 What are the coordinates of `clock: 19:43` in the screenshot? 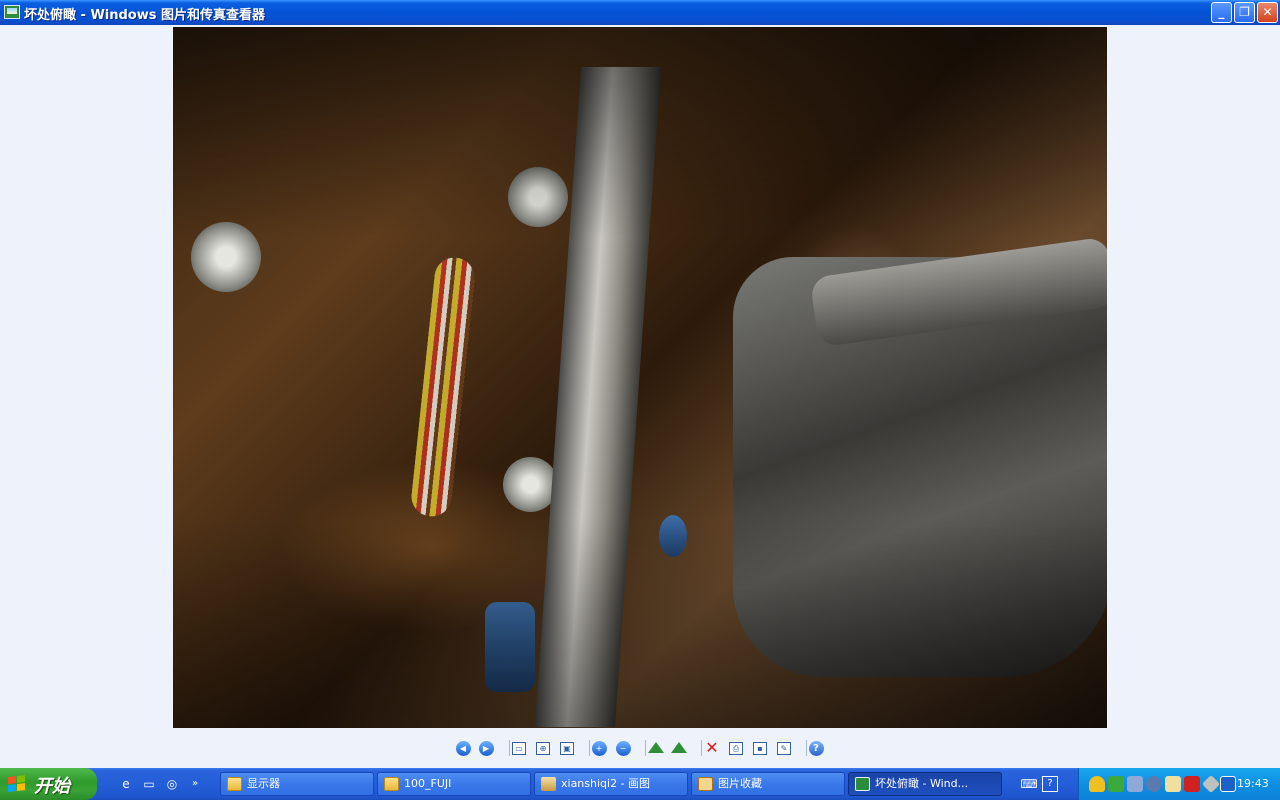 It's located at (1253, 783).